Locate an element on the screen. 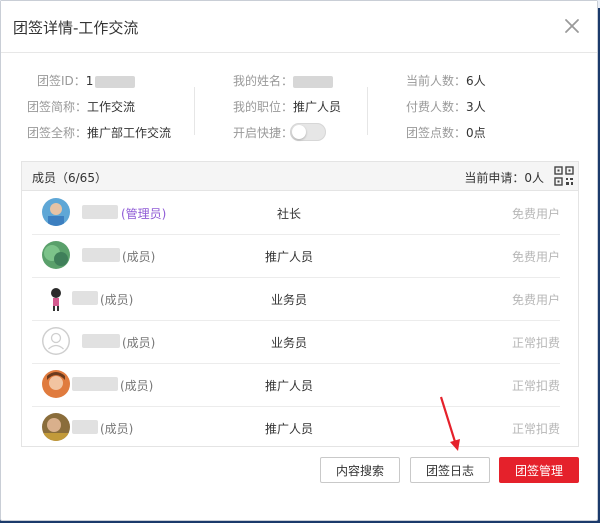 The image size is (600, 523). quick-enable-label: 开启快捷： is located at coordinates (263, 133).